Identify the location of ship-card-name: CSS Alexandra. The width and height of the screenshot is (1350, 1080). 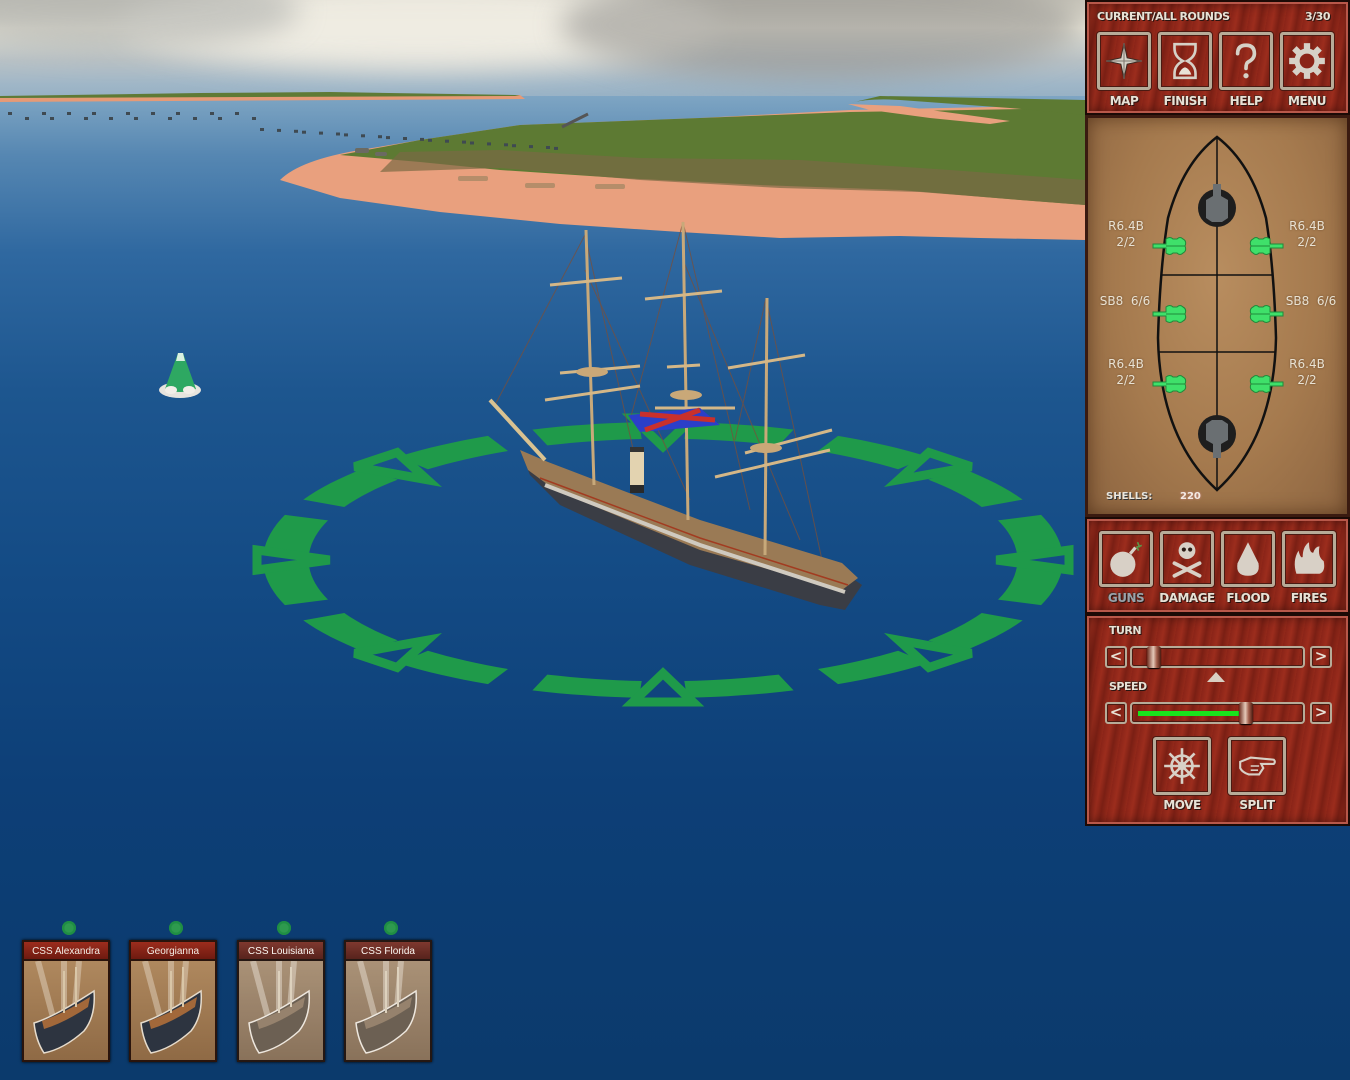
(66, 951).